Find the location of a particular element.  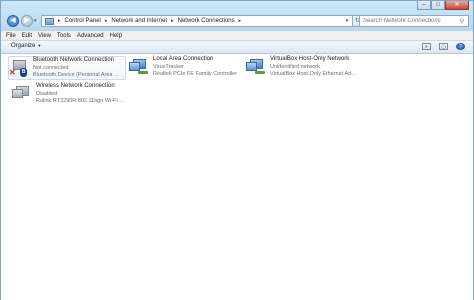

forward-arrow-icon: ▶ is located at coordinates (27, 21).